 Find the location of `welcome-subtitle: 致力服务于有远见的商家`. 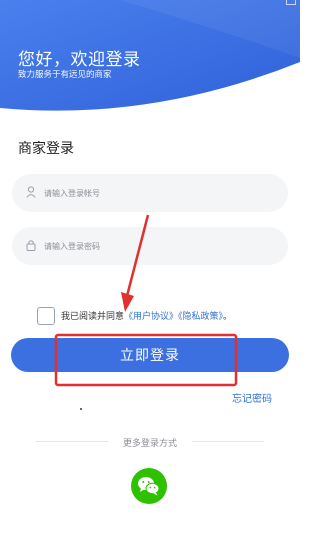

welcome-subtitle: 致力服务于有远见的商家 is located at coordinates (65, 75).